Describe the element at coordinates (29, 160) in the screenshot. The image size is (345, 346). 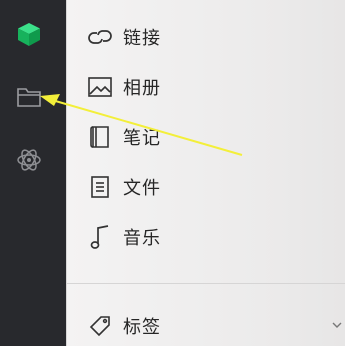
I see `atom-icon` at that location.